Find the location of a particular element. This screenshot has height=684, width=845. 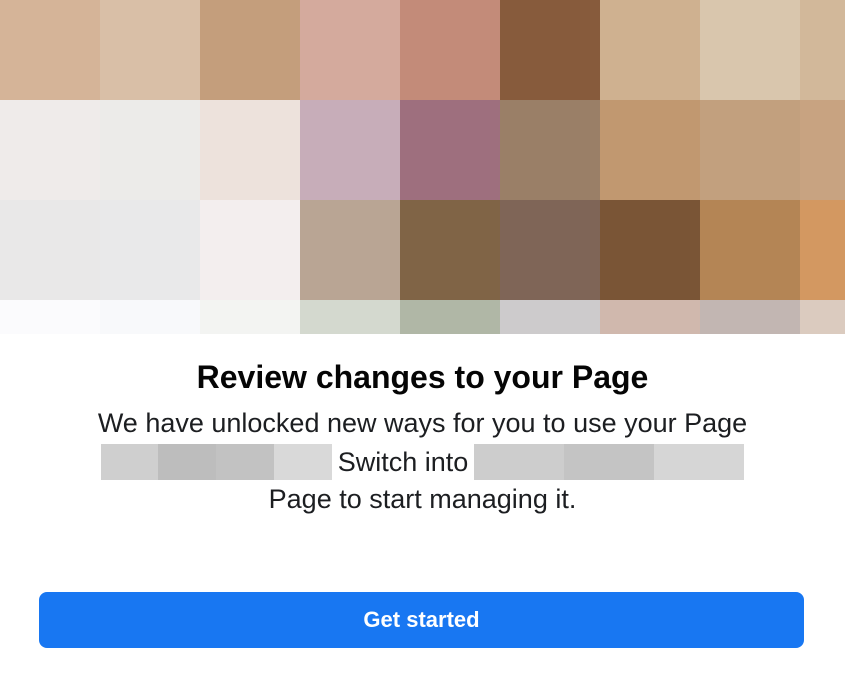

get-started-button: Get started is located at coordinates (421, 620).